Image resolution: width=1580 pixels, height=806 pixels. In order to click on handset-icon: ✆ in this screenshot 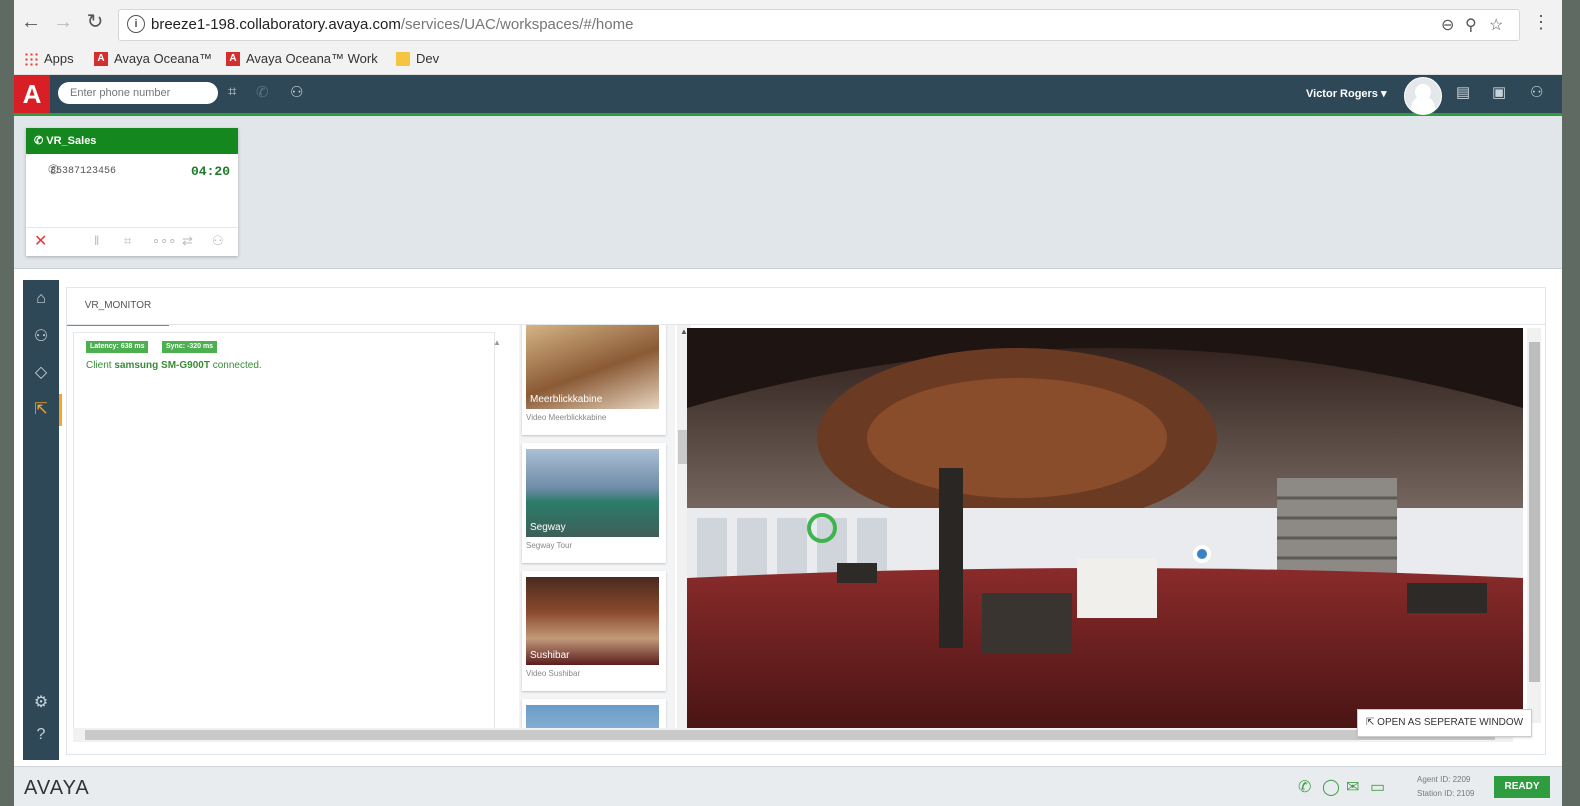, I will do `click(40, 141)`.